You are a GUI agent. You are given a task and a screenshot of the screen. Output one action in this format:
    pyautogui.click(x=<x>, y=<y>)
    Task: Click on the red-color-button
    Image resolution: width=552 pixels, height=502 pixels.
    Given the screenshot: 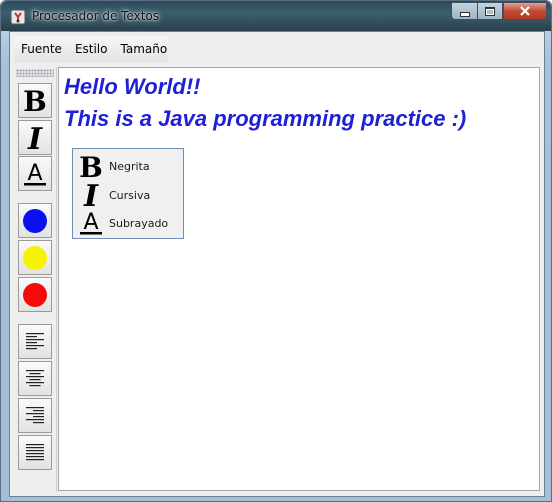 What is the action you would take?
    pyautogui.click(x=35, y=294)
    